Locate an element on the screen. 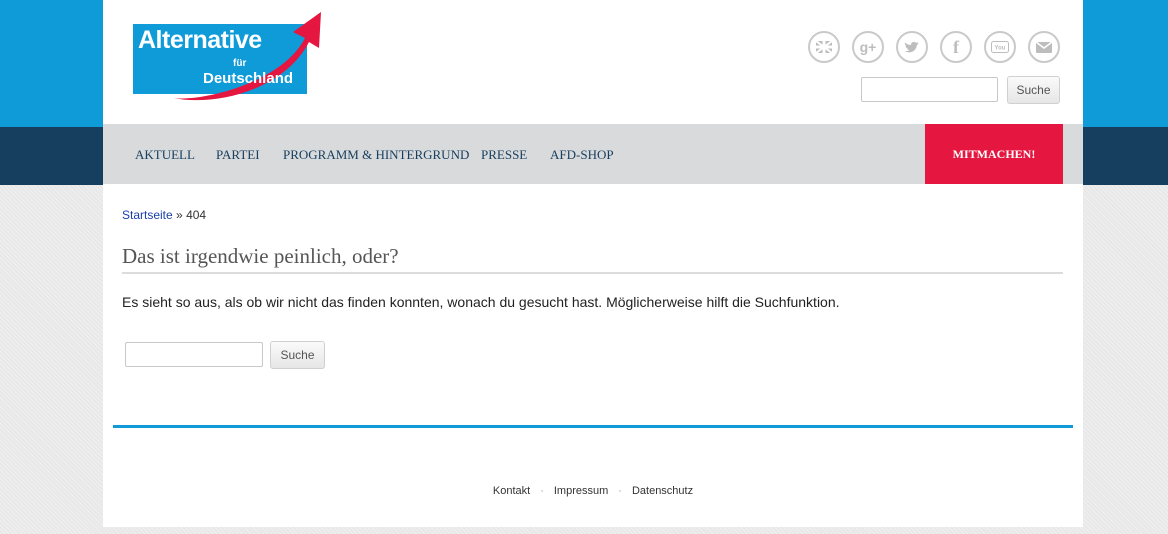 The image size is (1168, 534). logo-text-alternative: Alternative is located at coordinates (200, 40).